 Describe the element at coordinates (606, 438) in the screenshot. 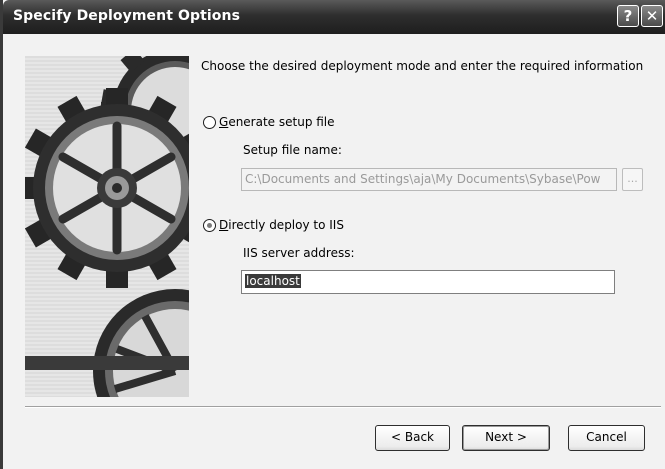

I see `cancel-button: Cancel` at that location.